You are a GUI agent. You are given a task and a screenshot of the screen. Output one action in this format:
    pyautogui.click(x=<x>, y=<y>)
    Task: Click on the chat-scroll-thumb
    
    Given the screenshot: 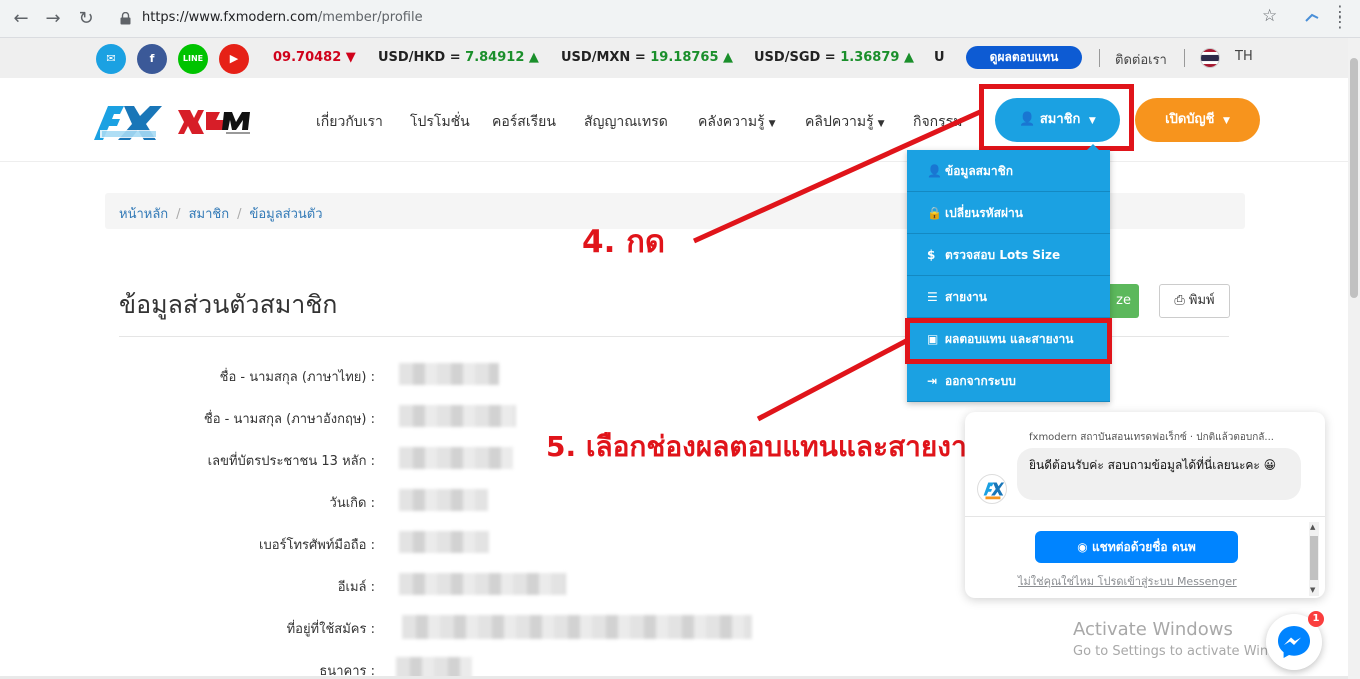 What is the action you would take?
    pyautogui.click(x=1314, y=558)
    